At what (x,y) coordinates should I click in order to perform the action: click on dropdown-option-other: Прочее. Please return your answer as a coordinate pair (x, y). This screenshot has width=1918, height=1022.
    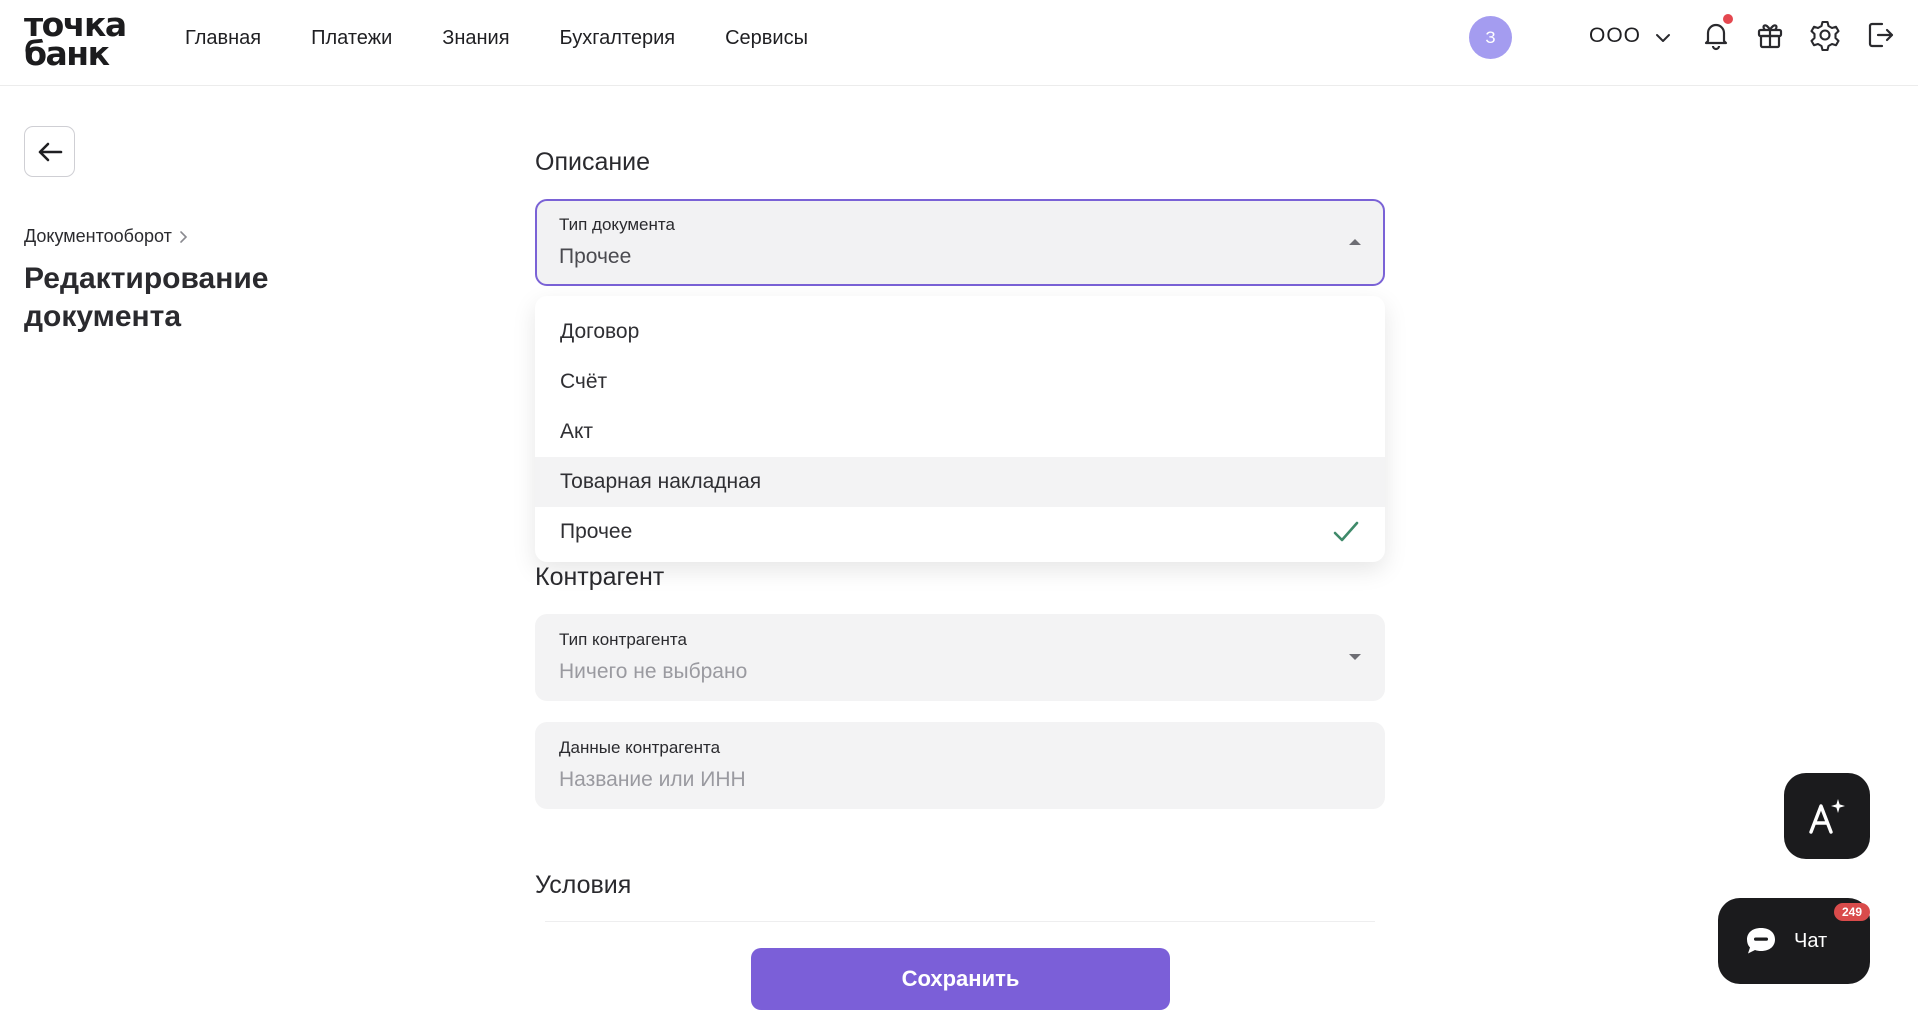
    Looking at the image, I should click on (960, 532).